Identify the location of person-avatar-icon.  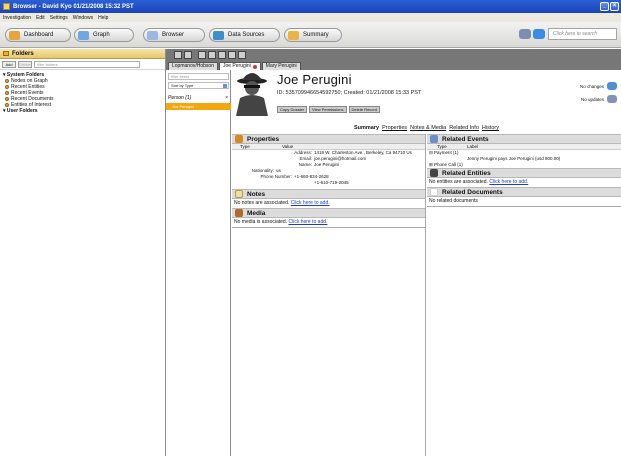
(252, 94).